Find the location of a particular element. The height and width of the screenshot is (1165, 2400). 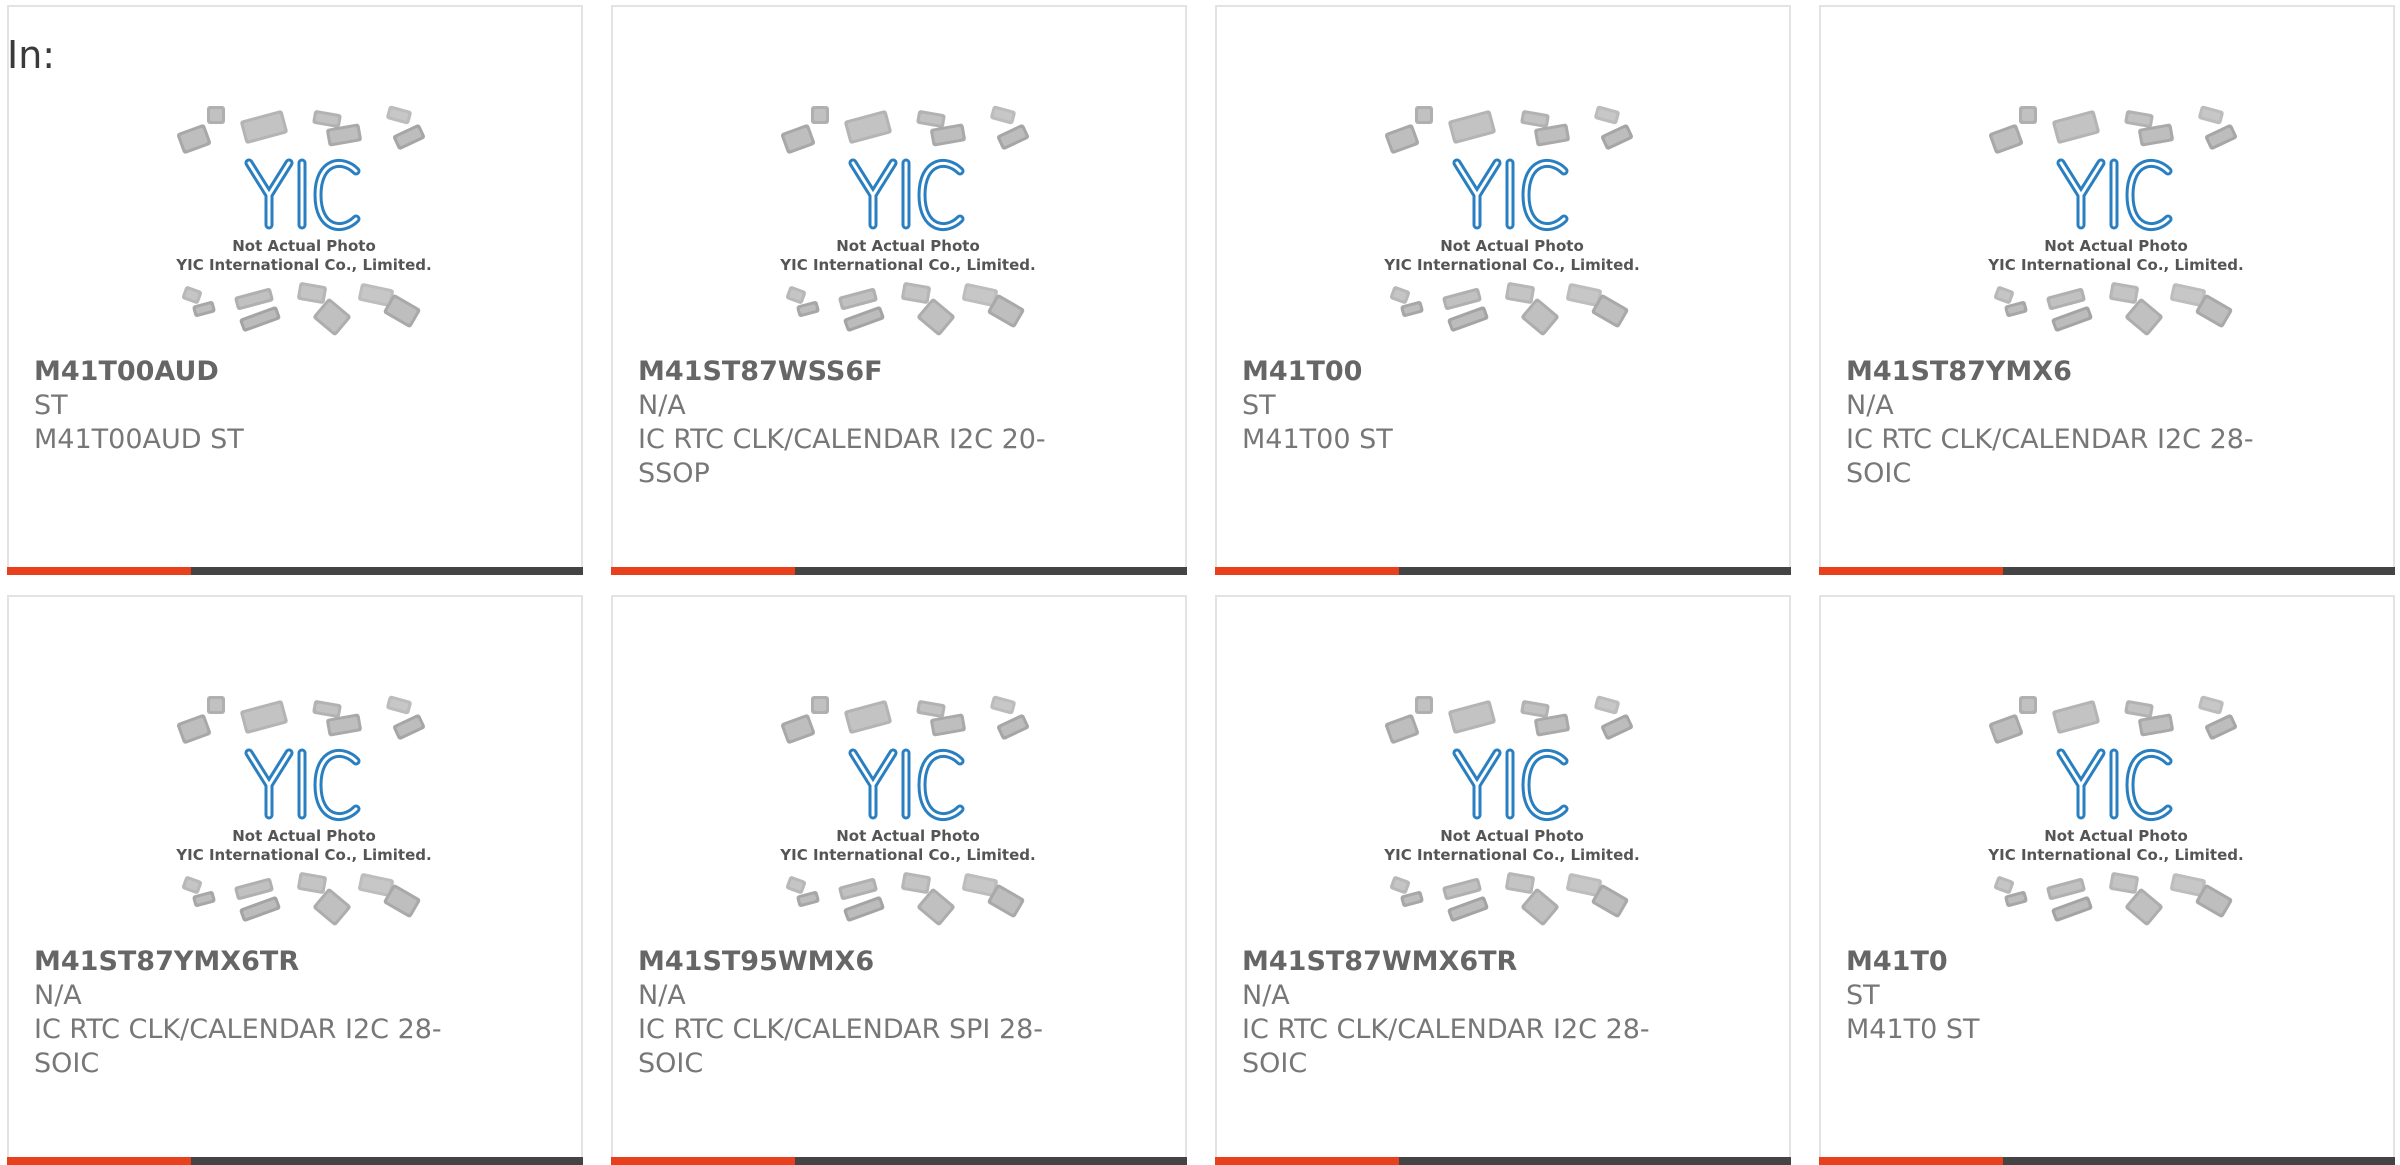

part-number: M41ST87WMX6TR is located at coordinates (1379, 962).